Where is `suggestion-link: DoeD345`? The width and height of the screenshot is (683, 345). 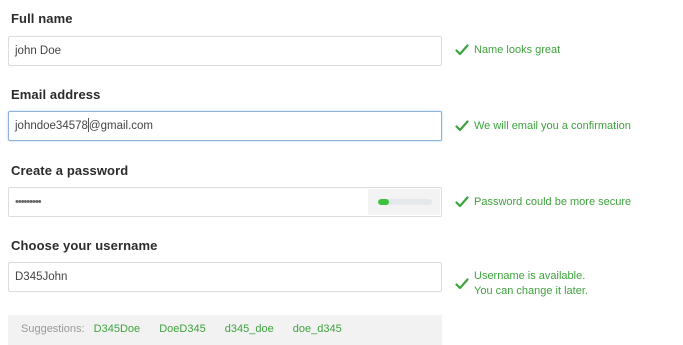 suggestion-link: DoeD345 is located at coordinates (182, 329).